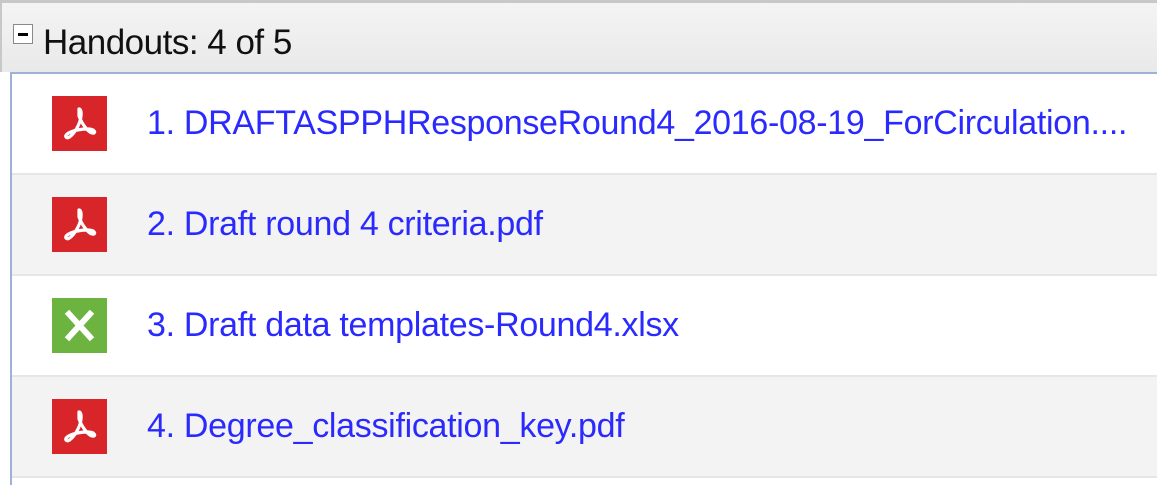 Image resolution: width=1157 pixels, height=485 pixels. Describe the element at coordinates (413, 325) in the screenshot. I see `handout-link-3: 3. Draft data templates-Round4.xlsx` at that location.